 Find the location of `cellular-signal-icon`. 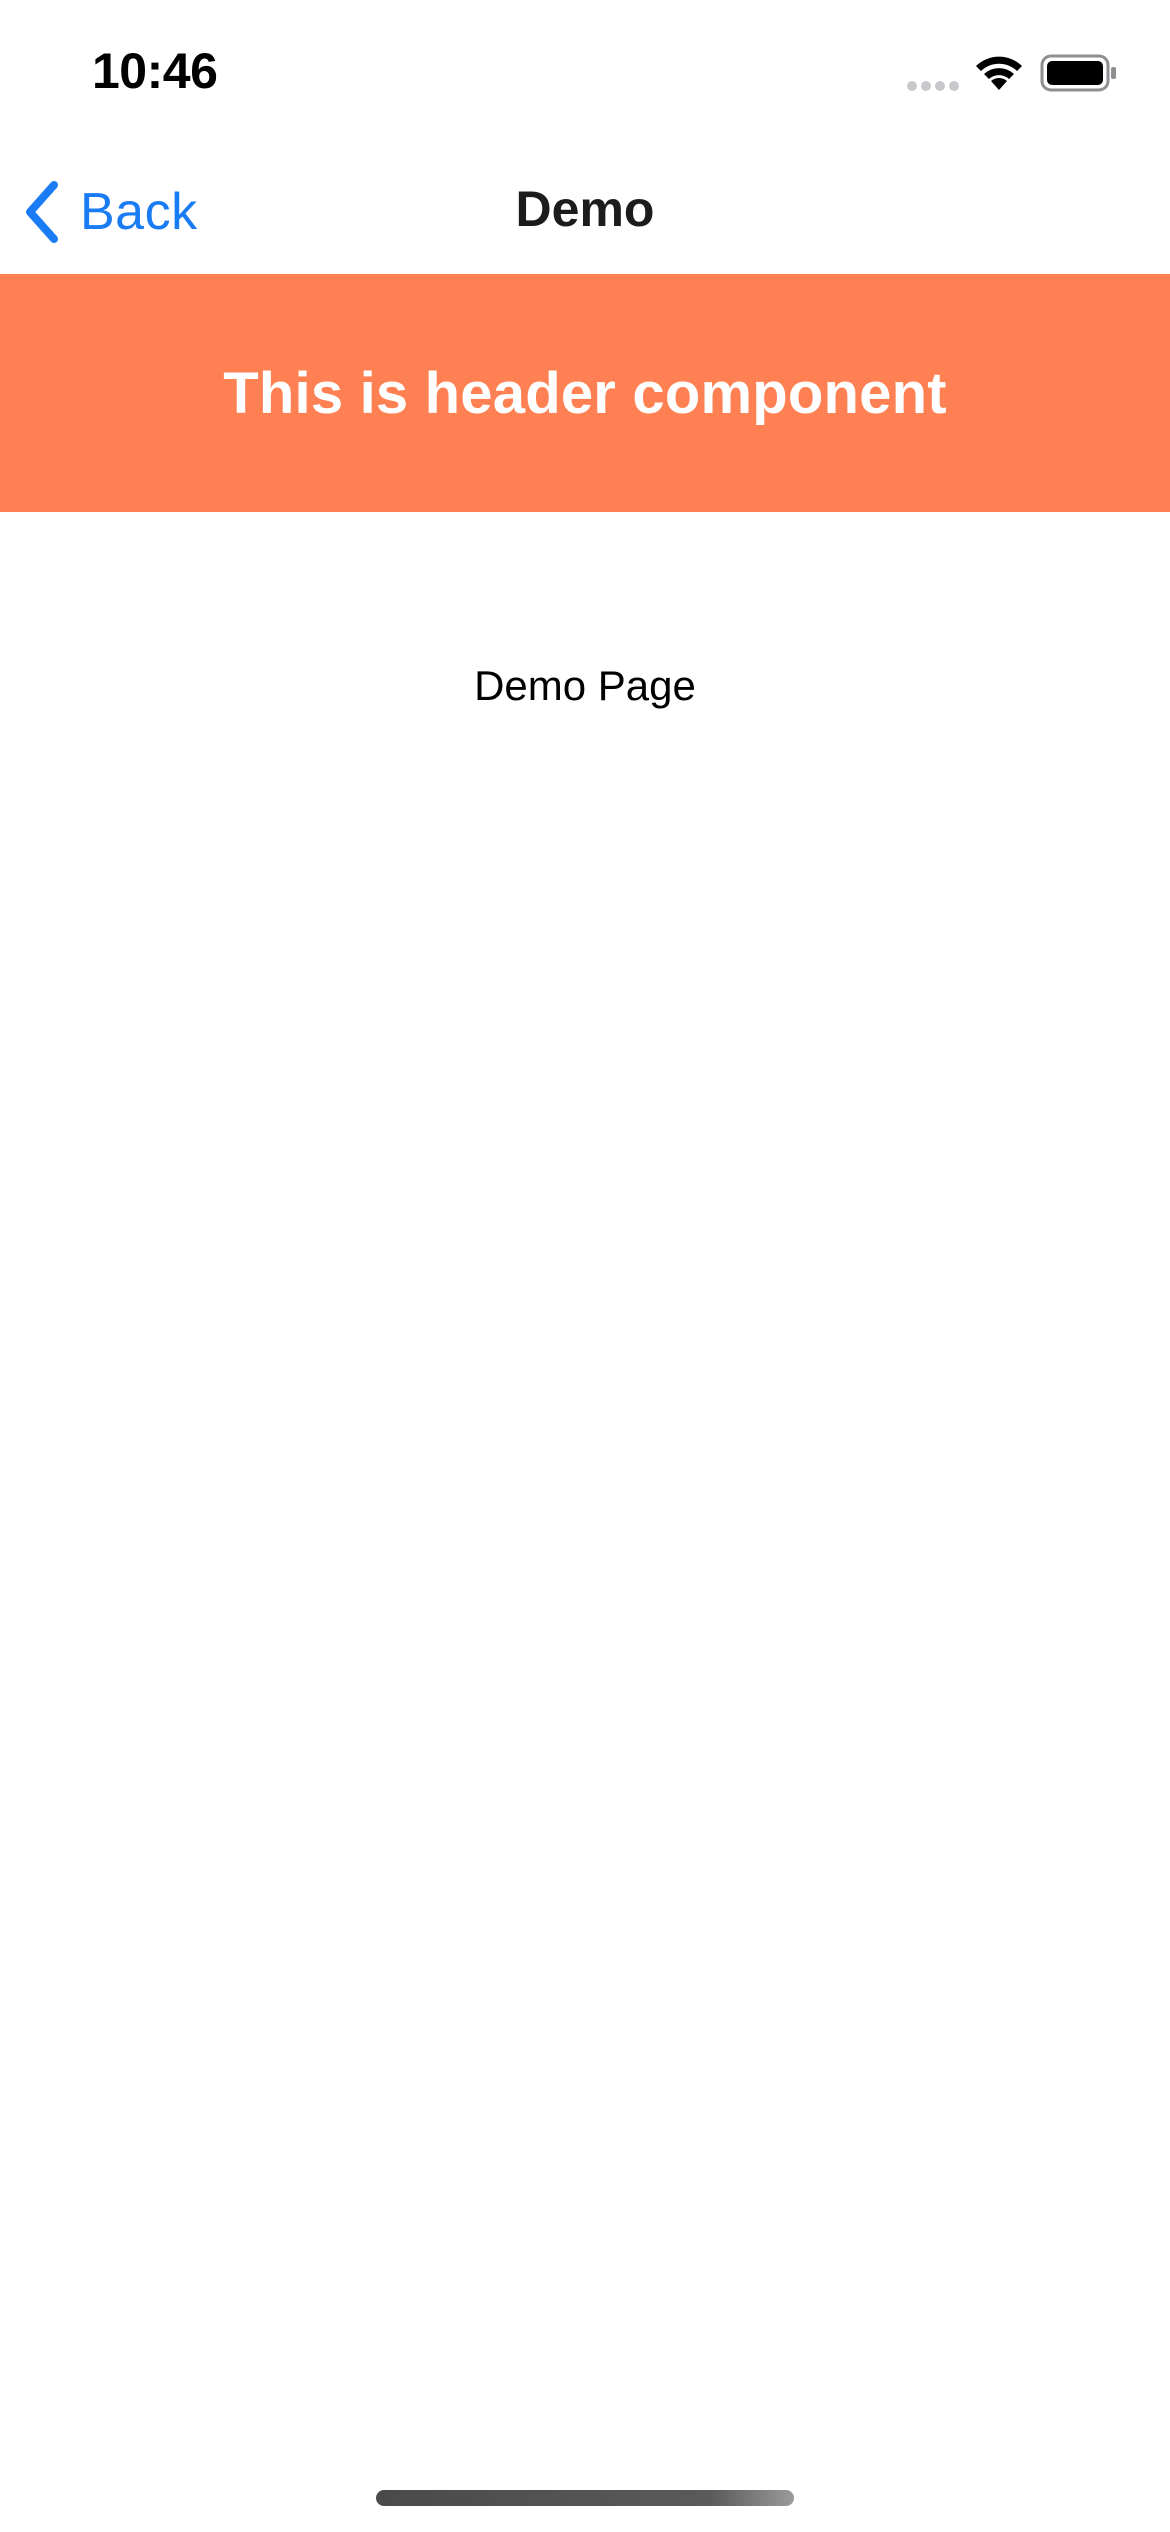

cellular-signal-icon is located at coordinates (933, 86).